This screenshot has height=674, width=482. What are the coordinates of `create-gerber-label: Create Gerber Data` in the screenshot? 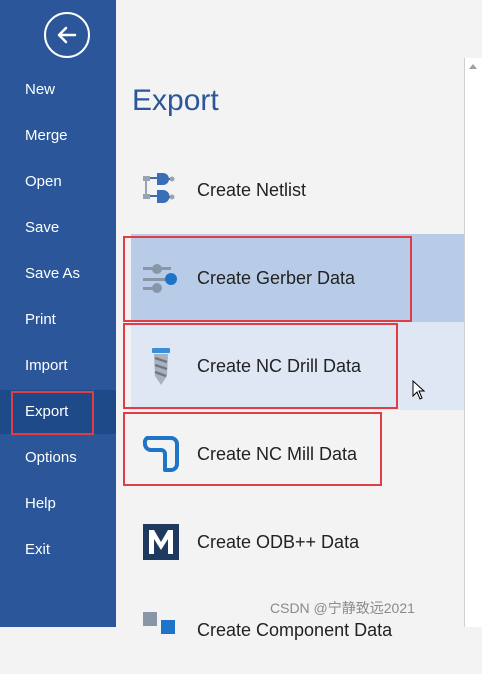 It's located at (276, 278).